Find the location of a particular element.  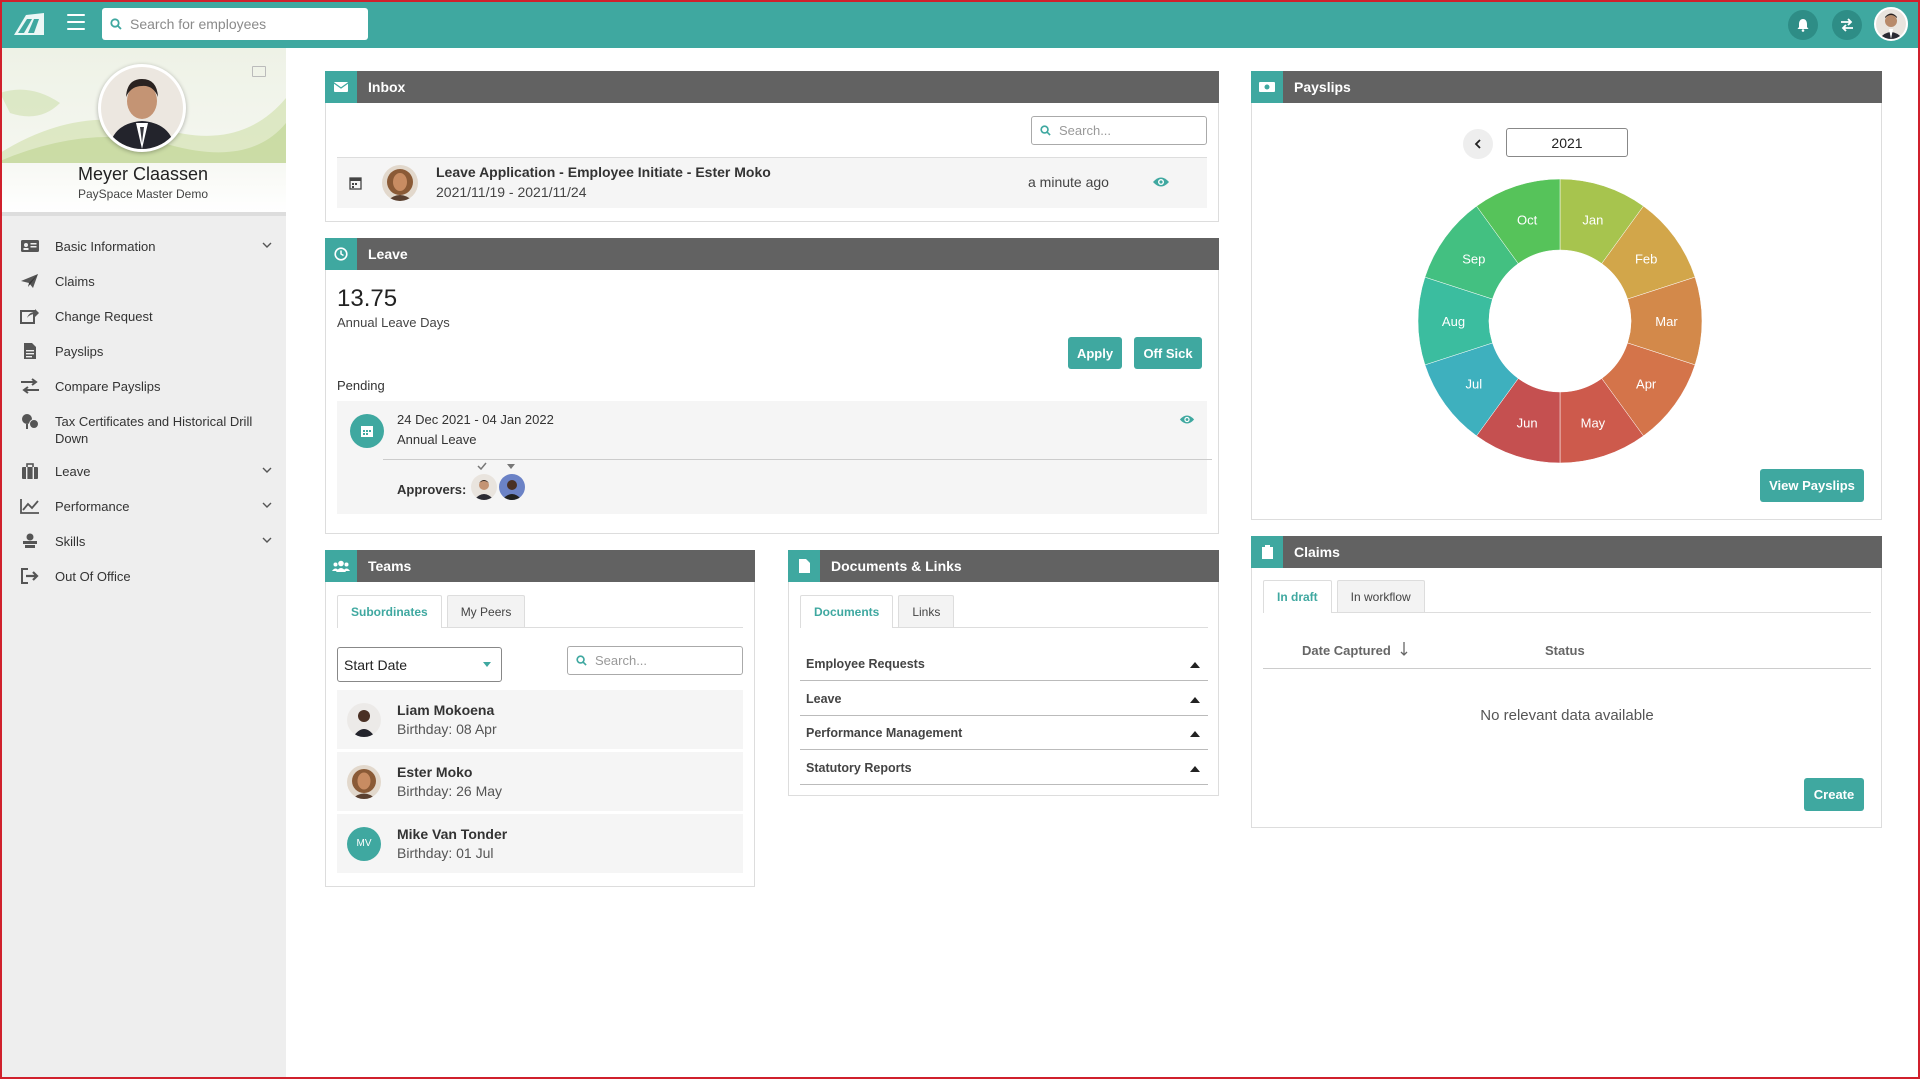

sidebar-item-label: Payslips is located at coordinates (79, 351).